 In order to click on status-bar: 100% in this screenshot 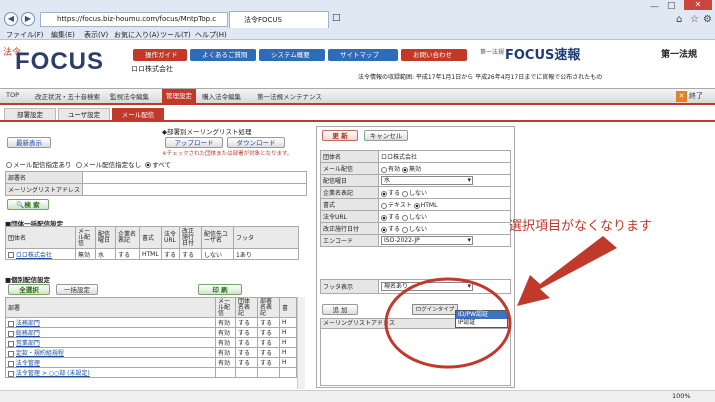, I will do `click(357, 396)`.